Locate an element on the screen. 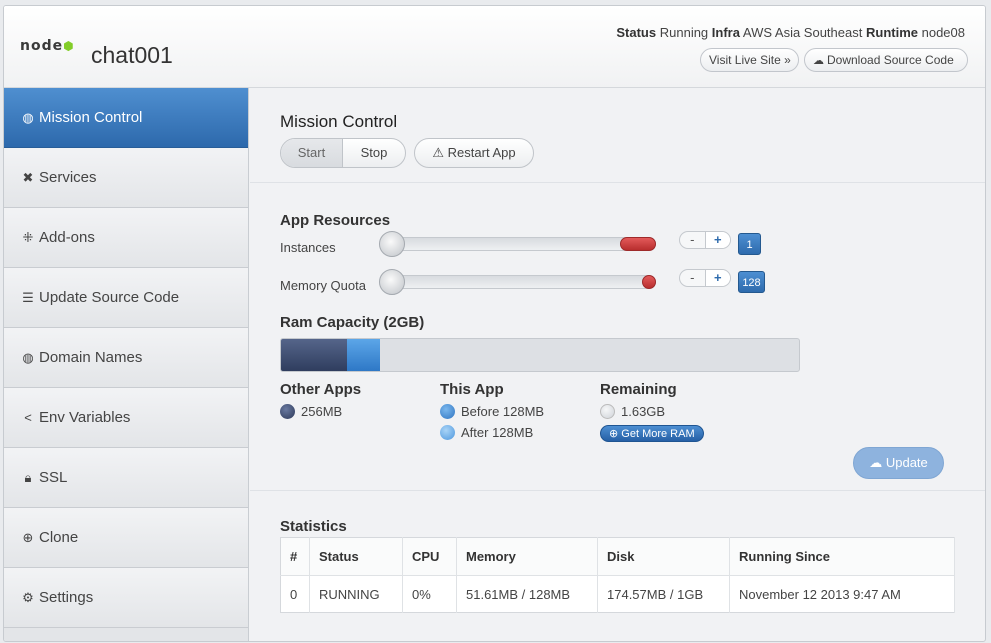 The image size is (991, 643). warning-icon: ⚠ is located at coordinates (438, 152).